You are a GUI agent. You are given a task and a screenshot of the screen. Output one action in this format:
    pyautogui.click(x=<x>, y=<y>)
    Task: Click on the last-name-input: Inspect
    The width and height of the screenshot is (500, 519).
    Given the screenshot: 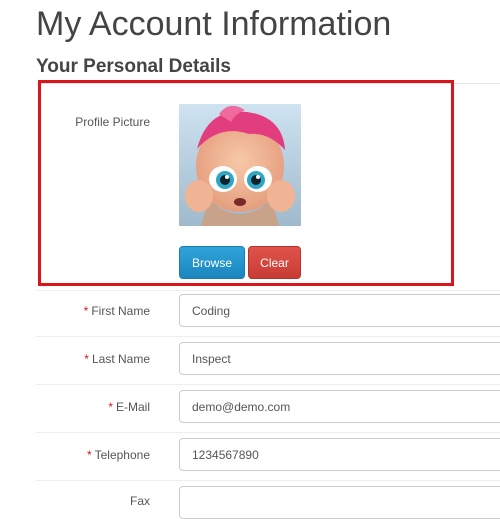 What is the action you would take?
    pyautogui.click(x=339, y=358)
    